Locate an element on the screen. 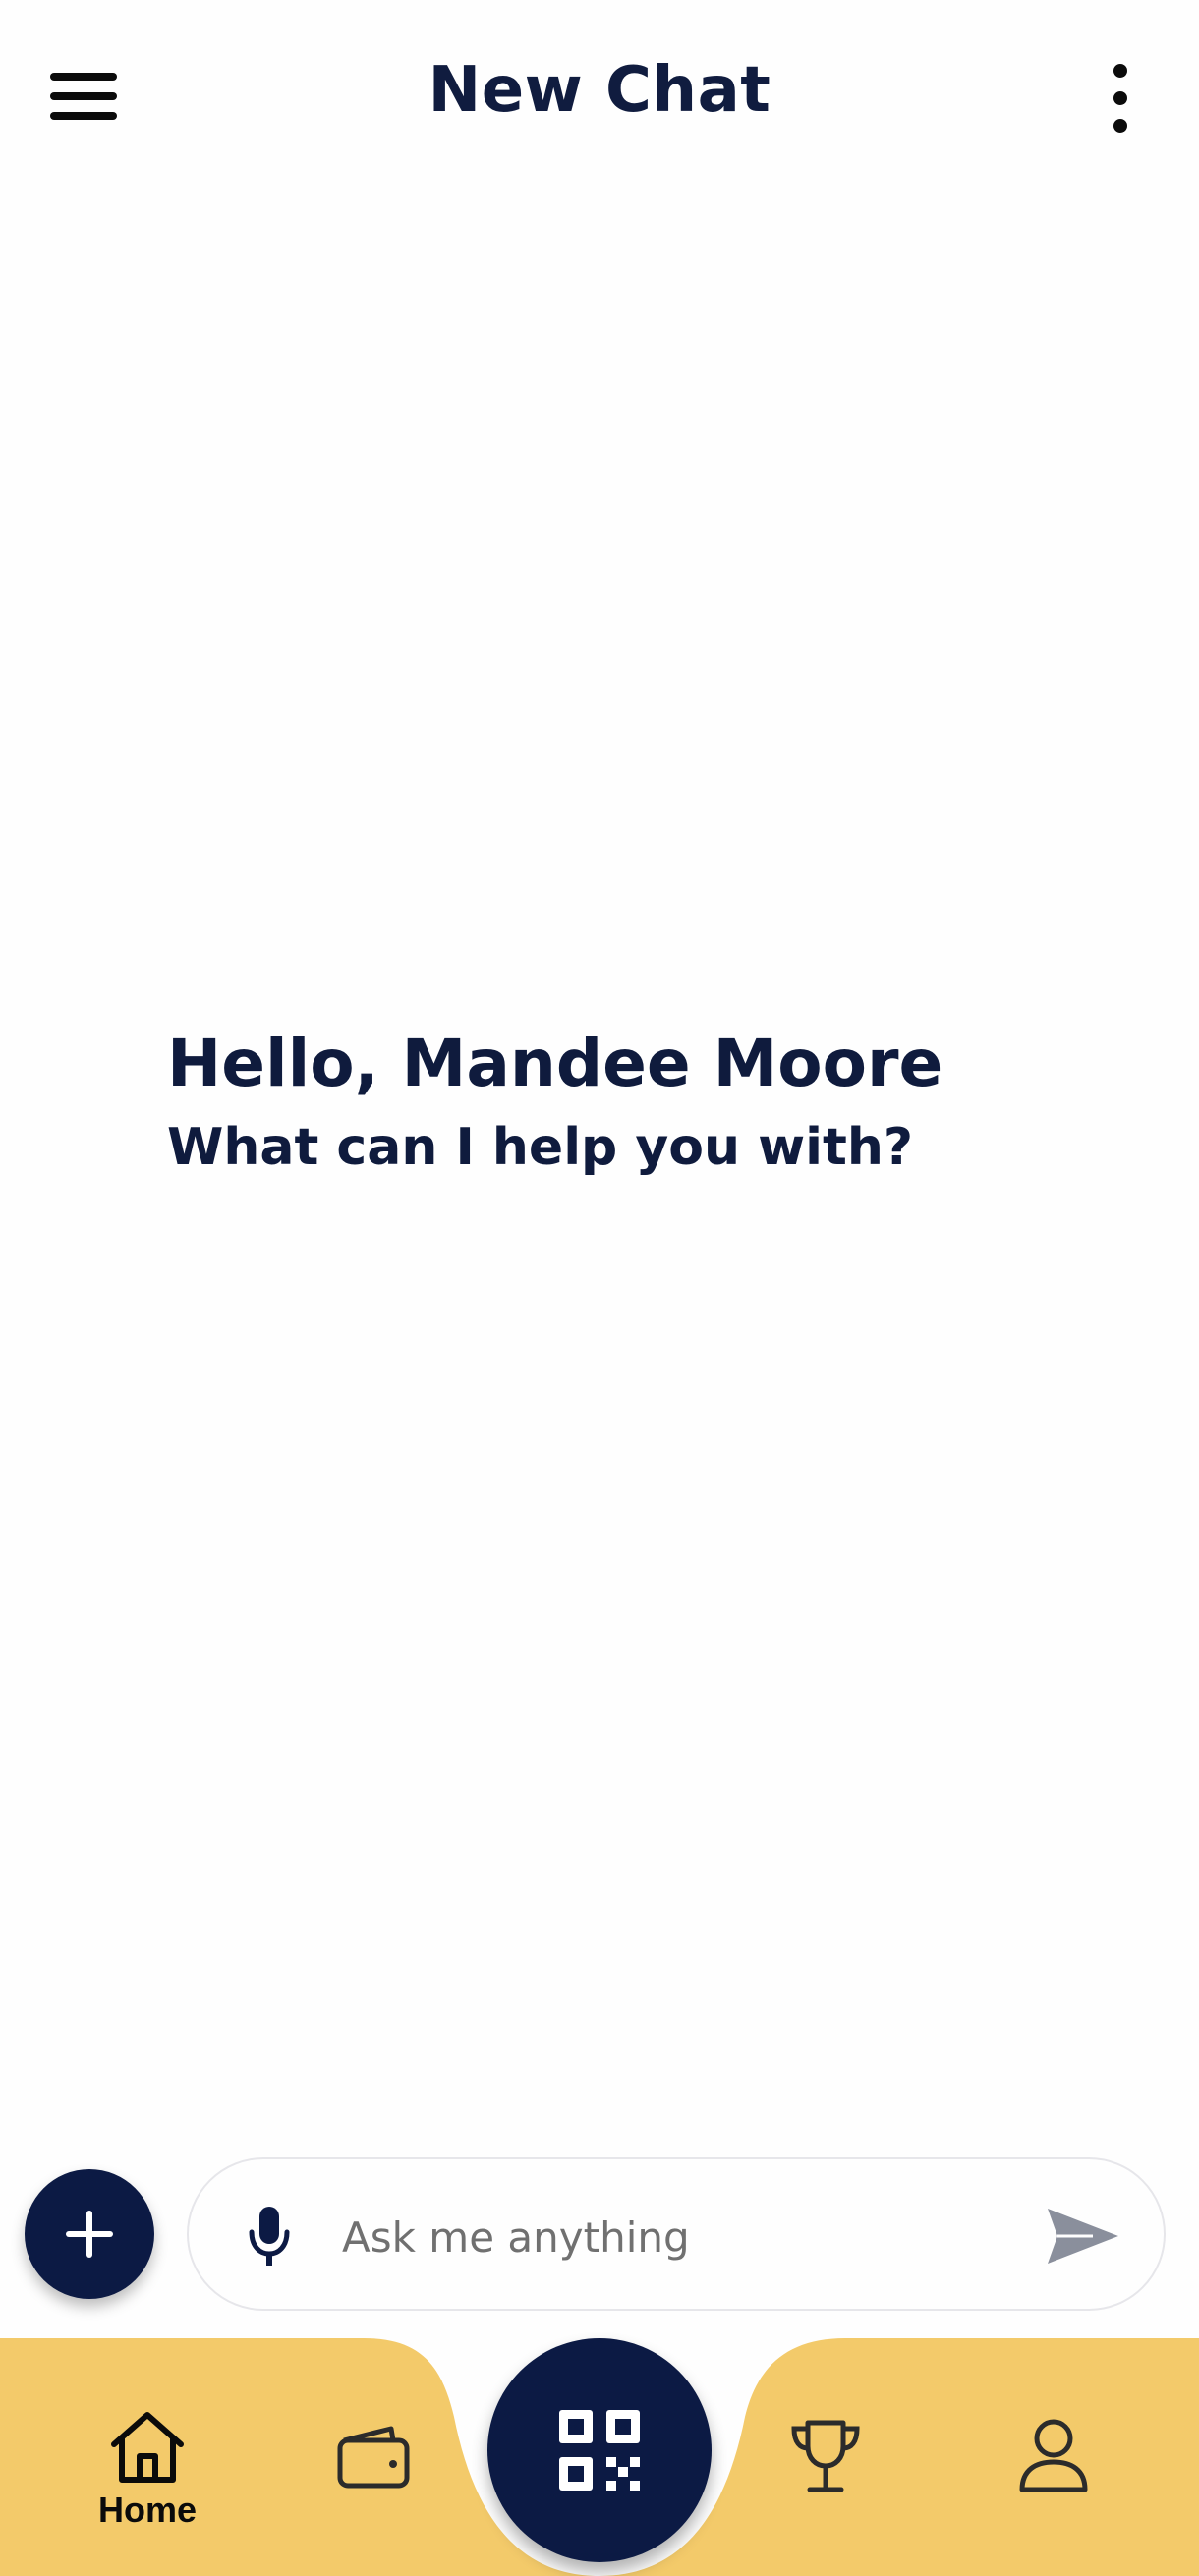  microphone-button is located at coordinates (269, 2236).